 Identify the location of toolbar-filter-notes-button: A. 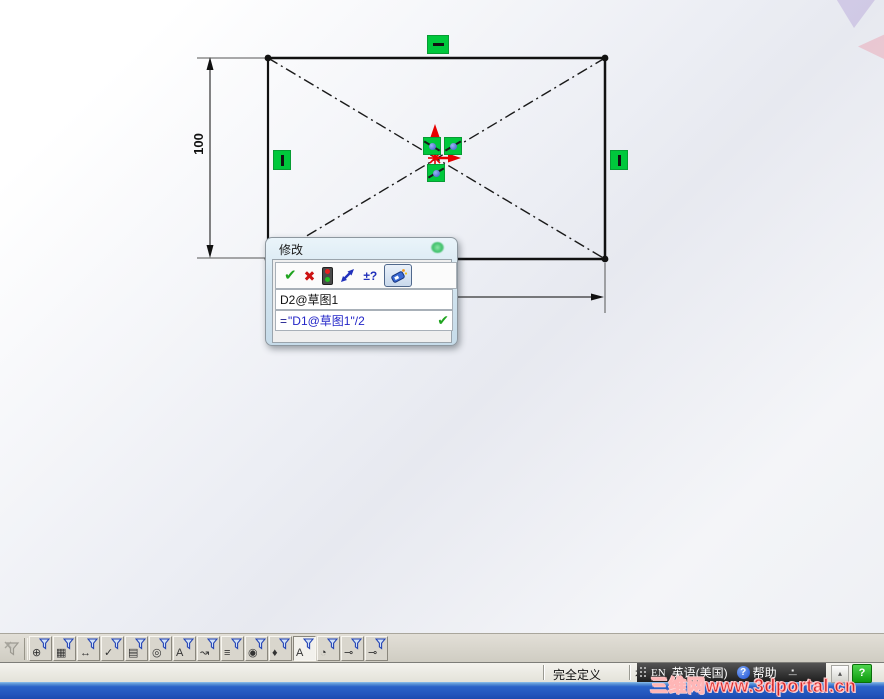
(304, 648).